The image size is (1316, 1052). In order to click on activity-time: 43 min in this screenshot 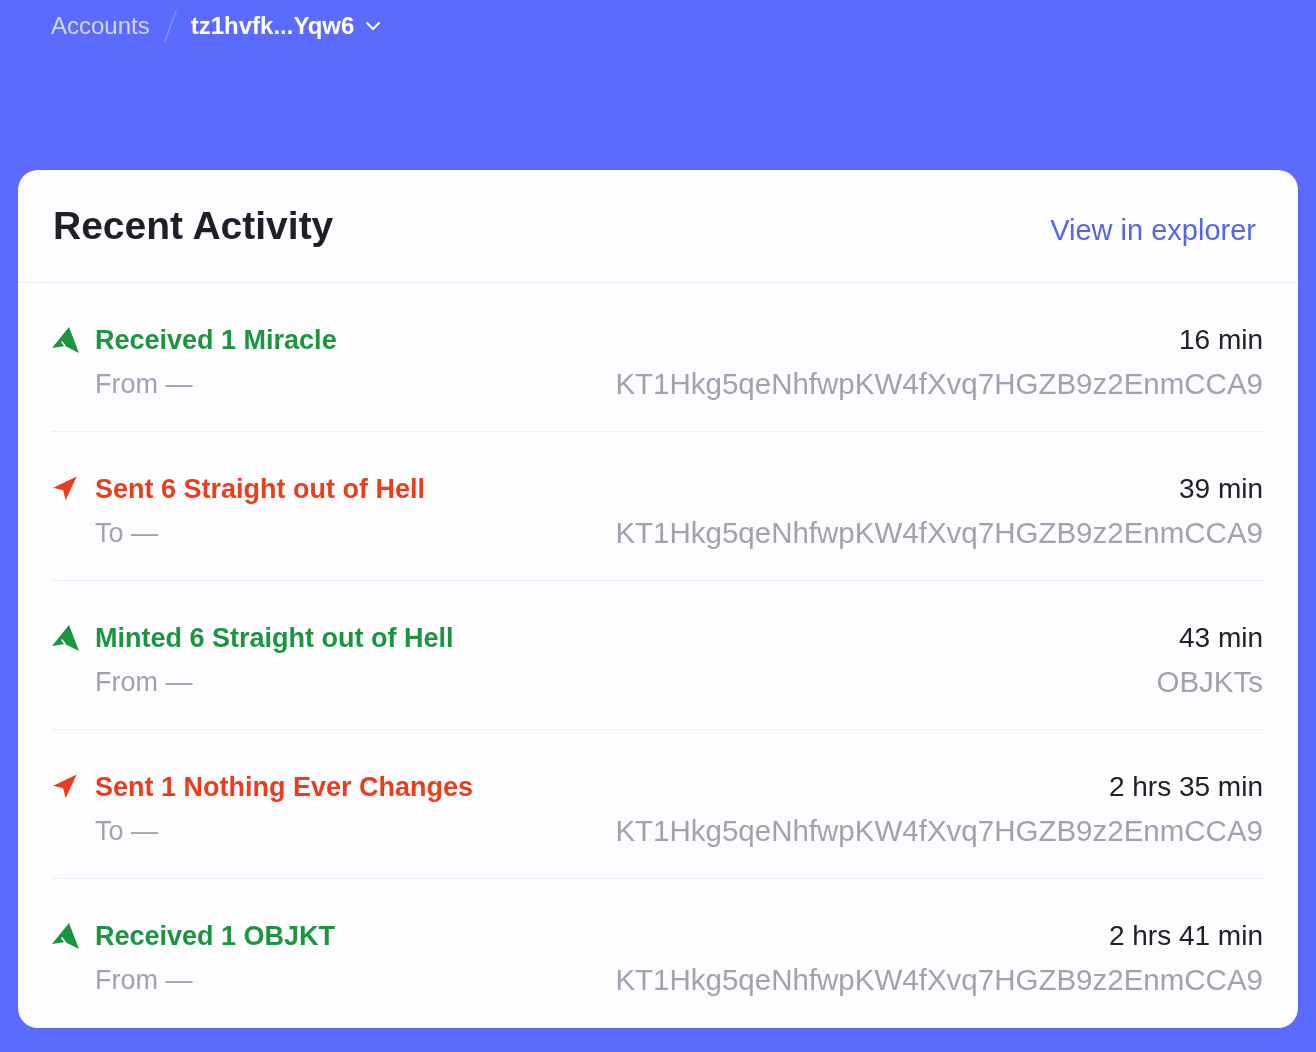, I will do `click(1220, 638)`.